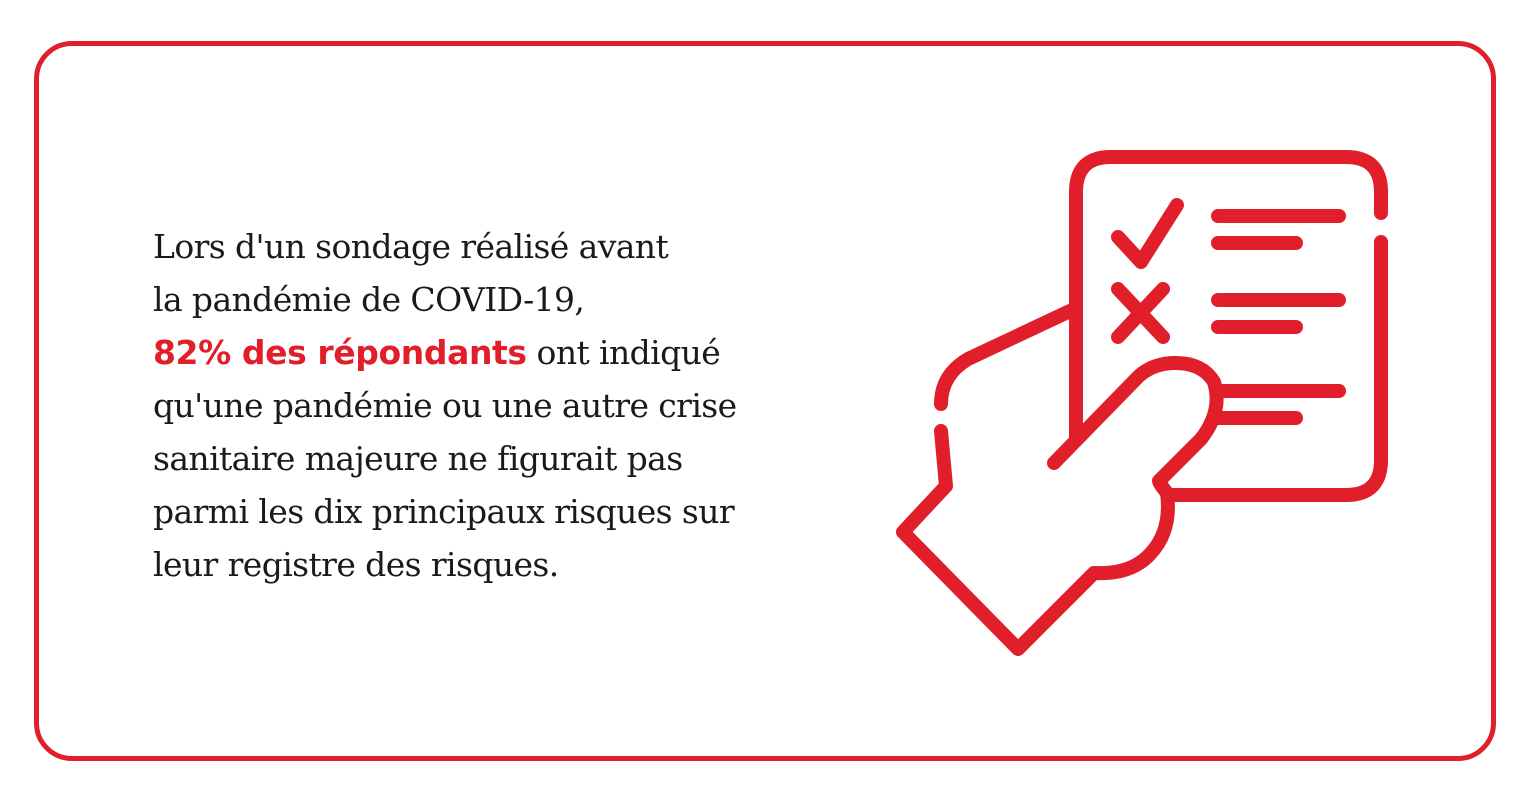 This screenshot has height=806, width=1536. Describe the element at coordinates (356, 564) in the screenshot. I see `statement-line-7: leur registre des risques.` at that location.